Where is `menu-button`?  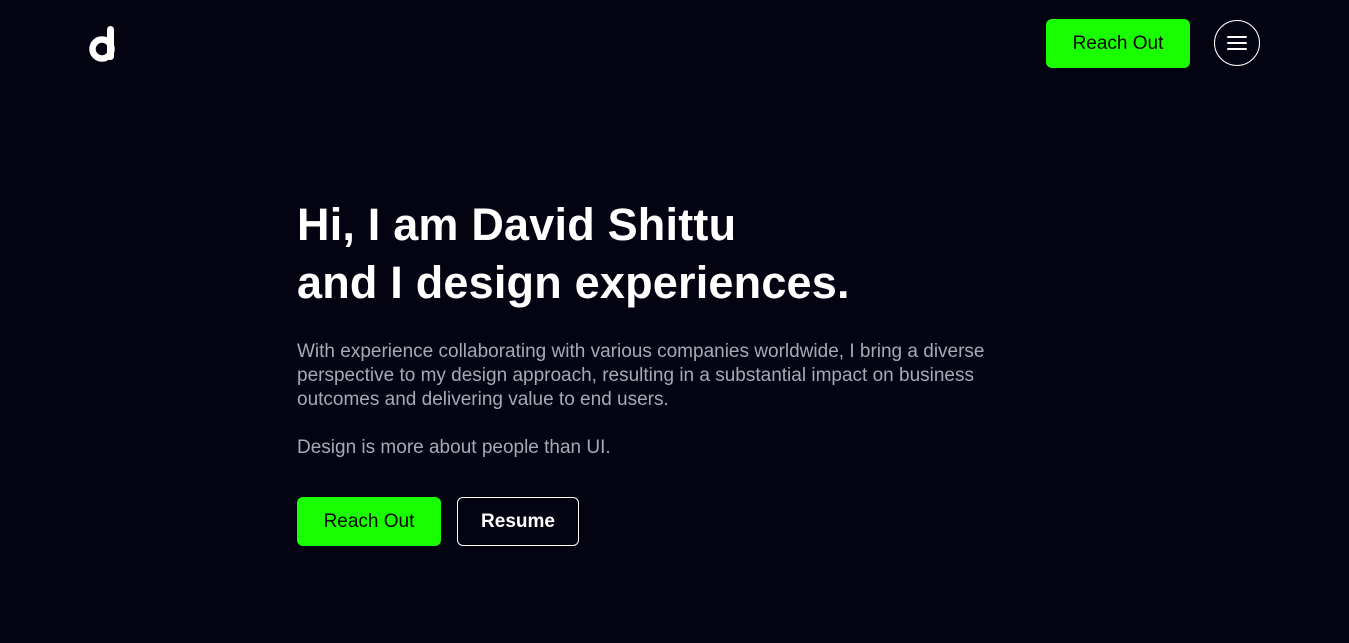
menu-button is located at coordinates (1237, 43).